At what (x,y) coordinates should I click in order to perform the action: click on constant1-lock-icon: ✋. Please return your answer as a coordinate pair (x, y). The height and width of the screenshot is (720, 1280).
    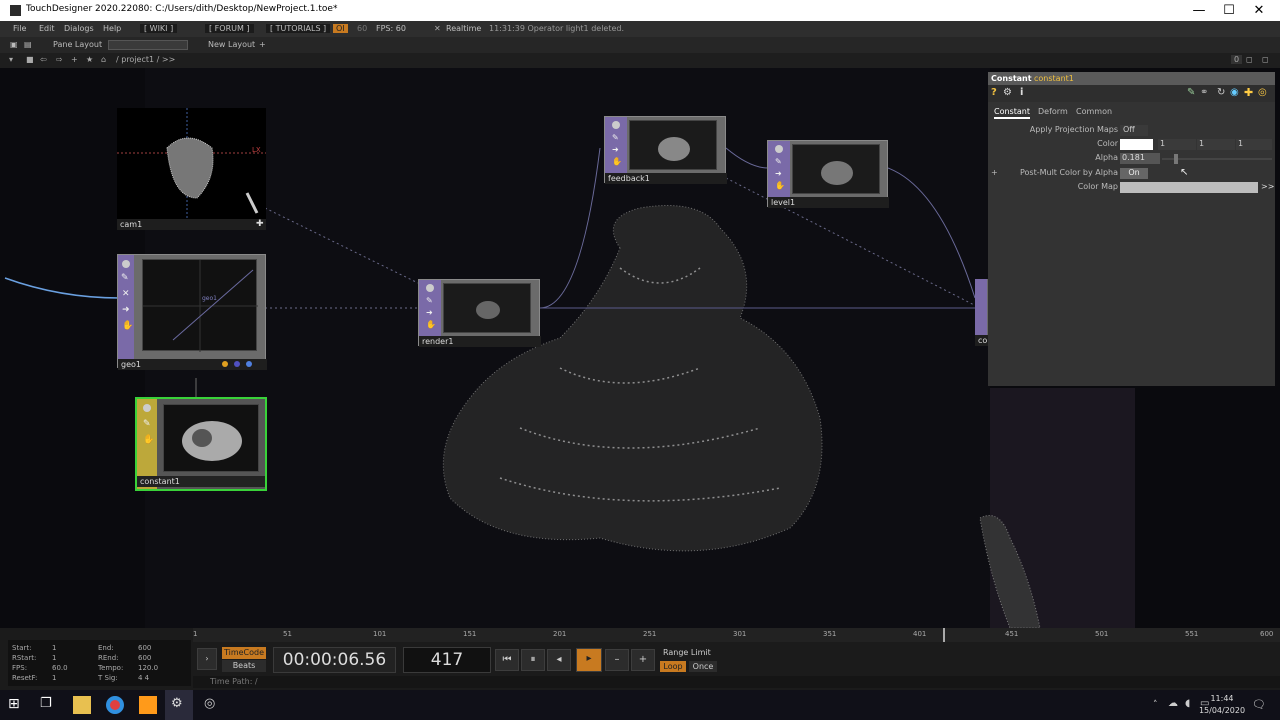
    Looking at the image, I should click on (148, 440).